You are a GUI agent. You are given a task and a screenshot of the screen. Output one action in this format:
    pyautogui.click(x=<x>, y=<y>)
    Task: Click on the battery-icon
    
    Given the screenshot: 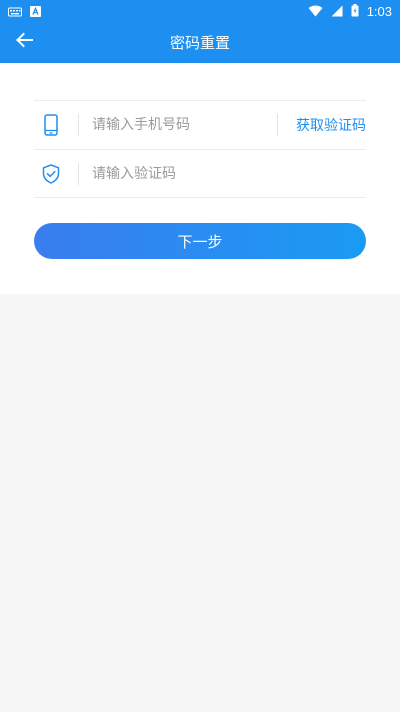 What is the action you would take?
    pyautogui.click(x=355, y=11)
    